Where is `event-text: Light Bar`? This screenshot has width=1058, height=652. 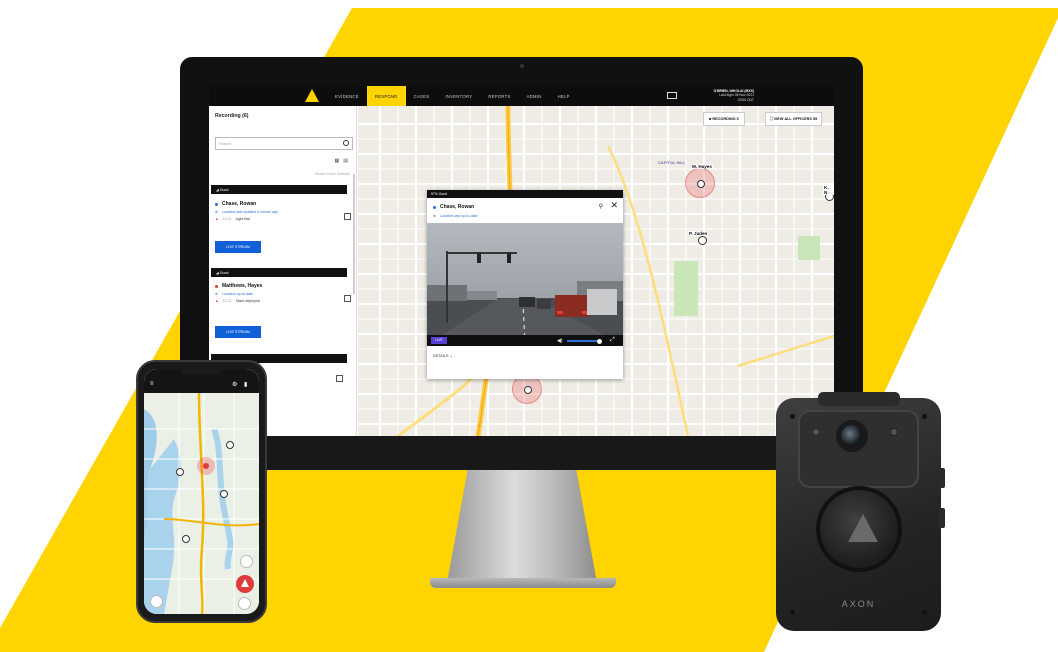 event-text: Light Bar is located at coordinates (242, 219).